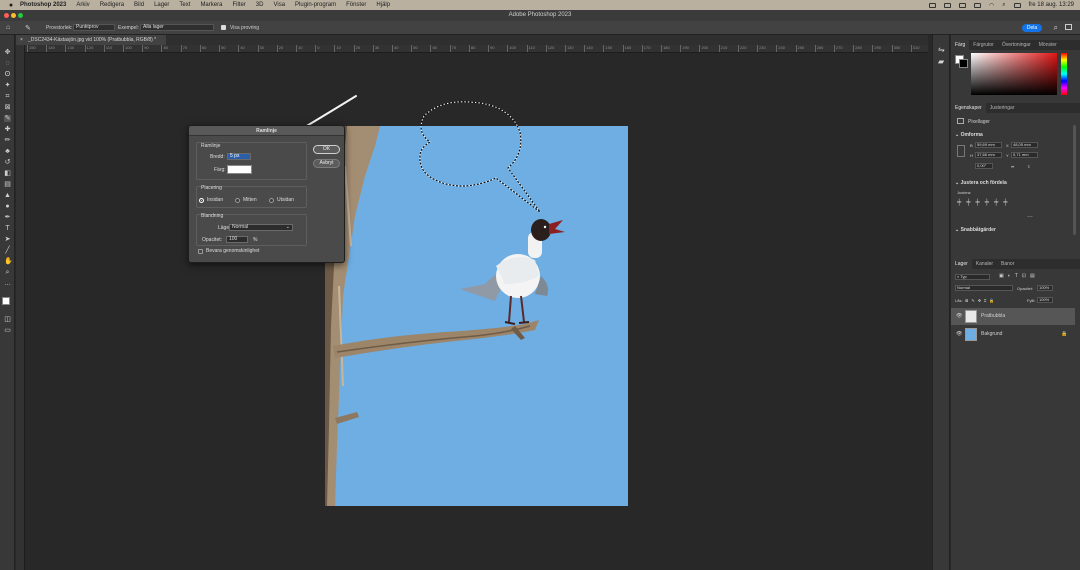  Describe the element at coordinates (7, 52) in the screenshot. I see `move-tool-icon: ✥` at that location.